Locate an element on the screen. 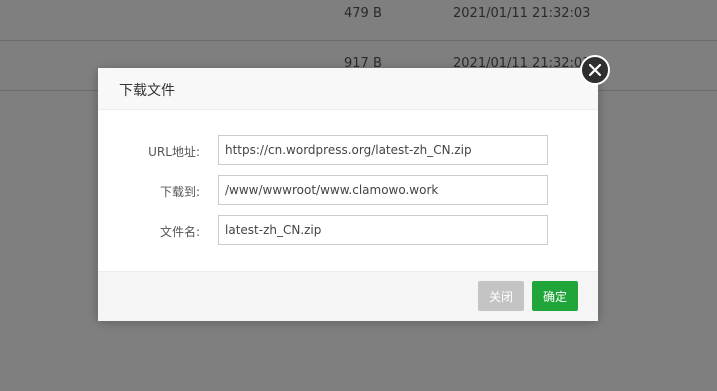  filename-input is located at coordinates (383, 230).